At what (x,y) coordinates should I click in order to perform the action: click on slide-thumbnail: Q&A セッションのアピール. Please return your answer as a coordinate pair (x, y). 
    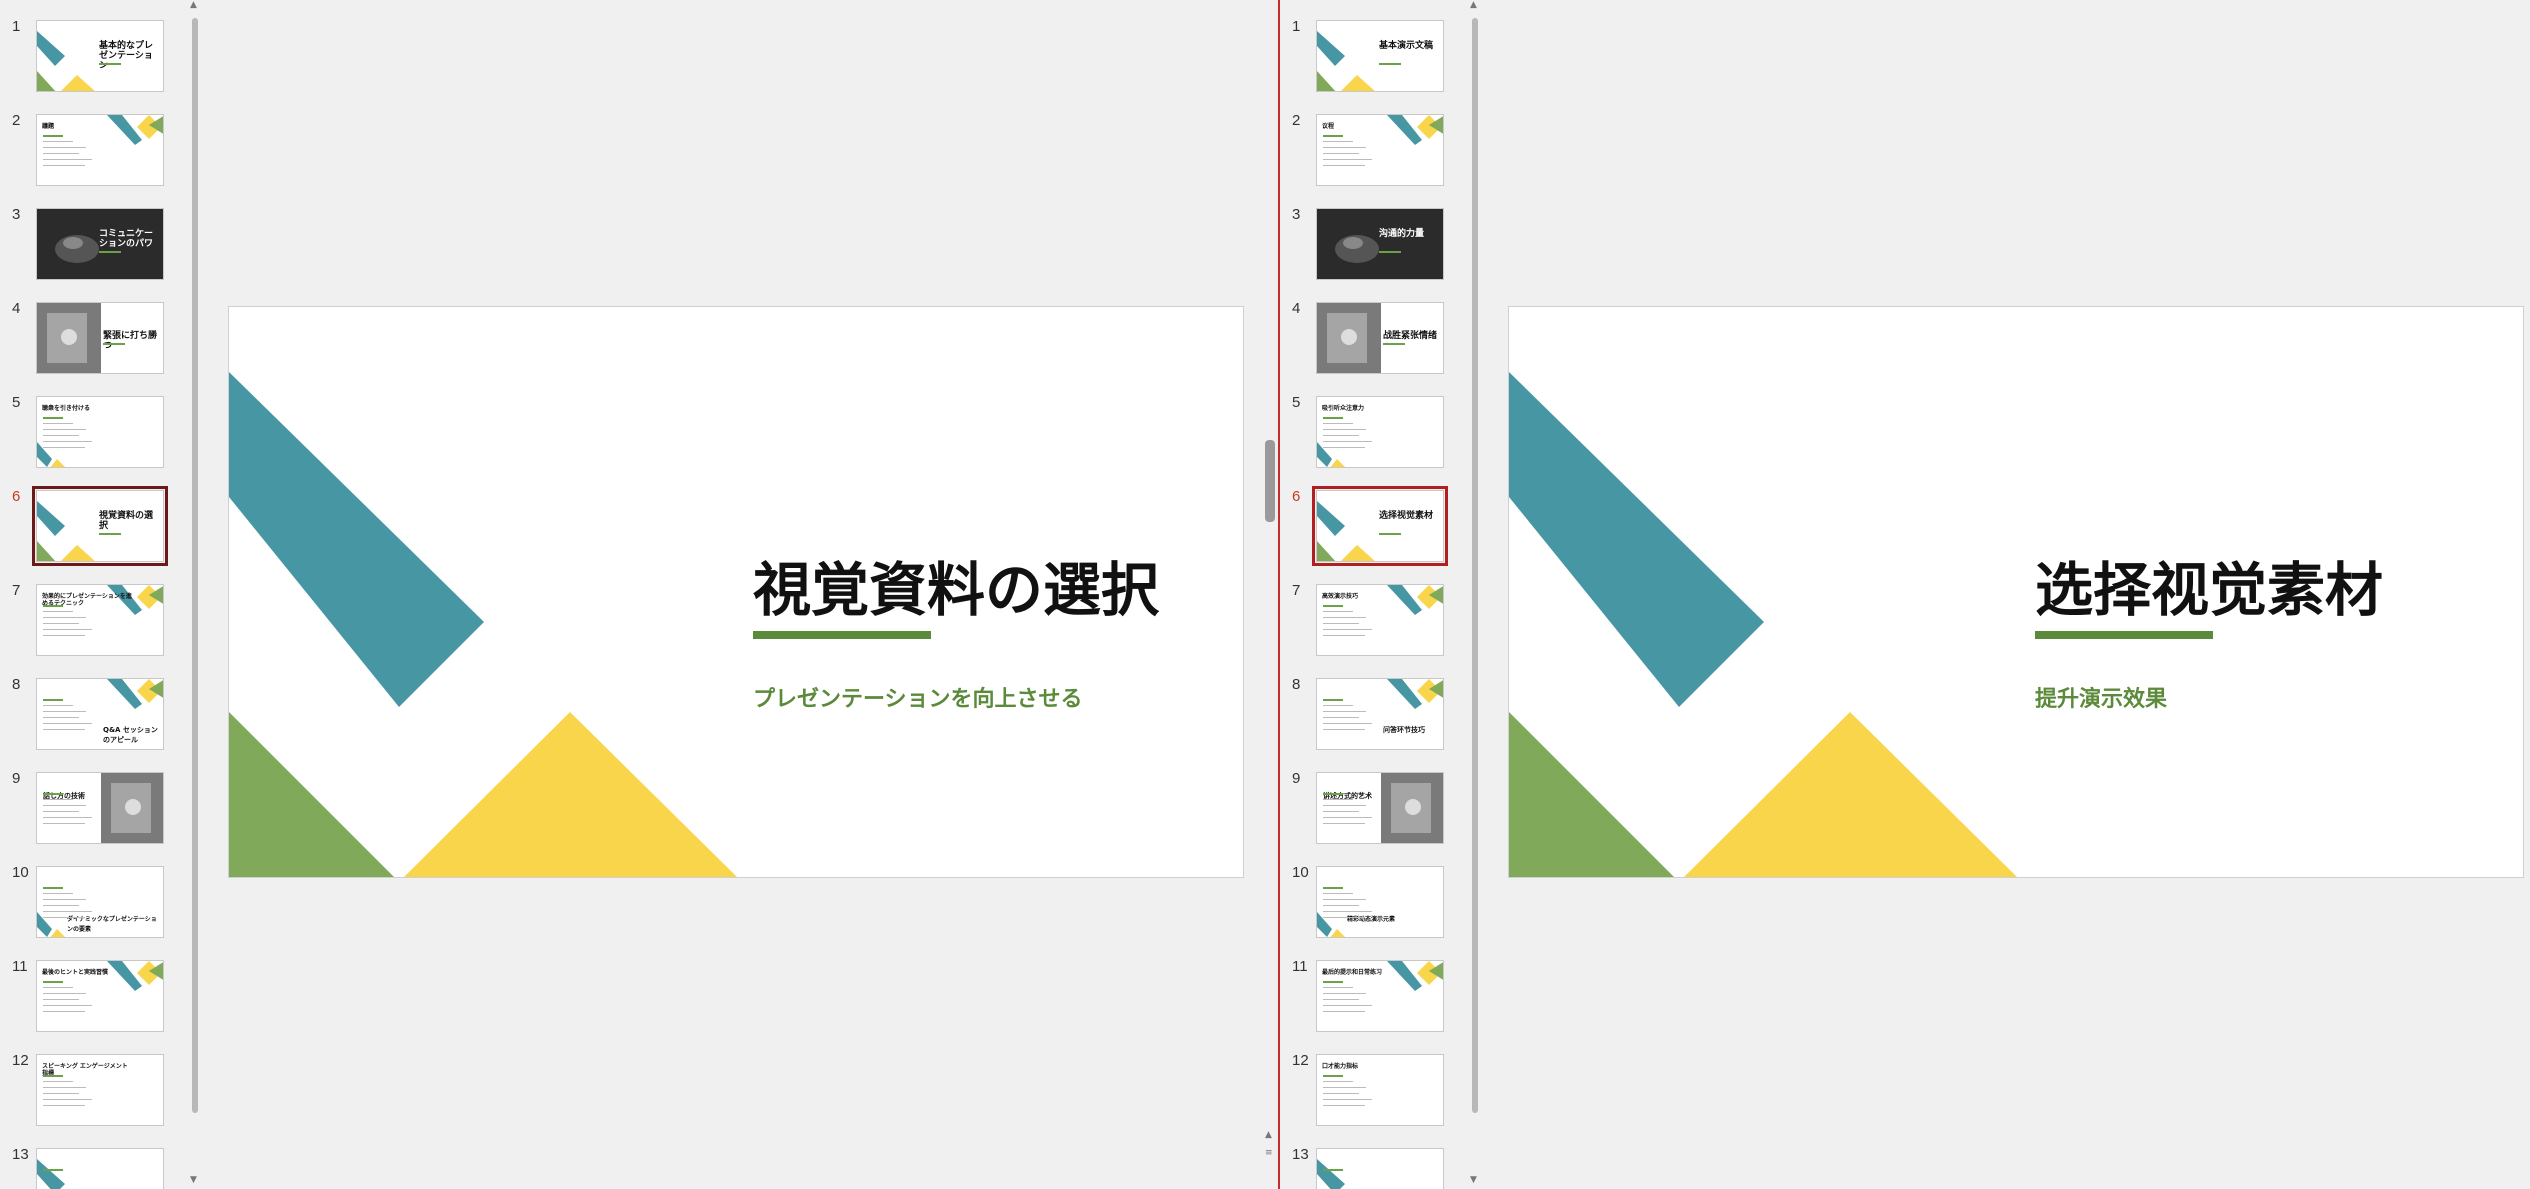
    Looking at the image, I should click on (100, 714).